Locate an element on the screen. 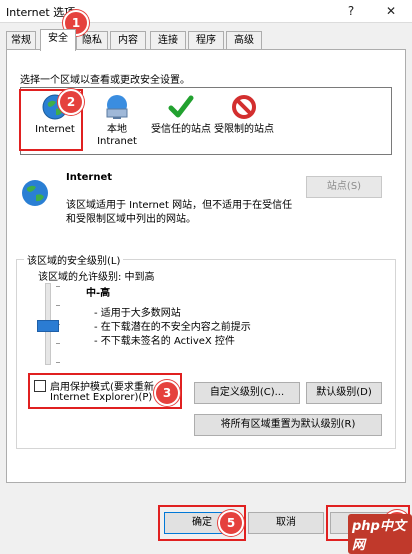  tab-connections: 连接 is located at coordinates (168, 40).